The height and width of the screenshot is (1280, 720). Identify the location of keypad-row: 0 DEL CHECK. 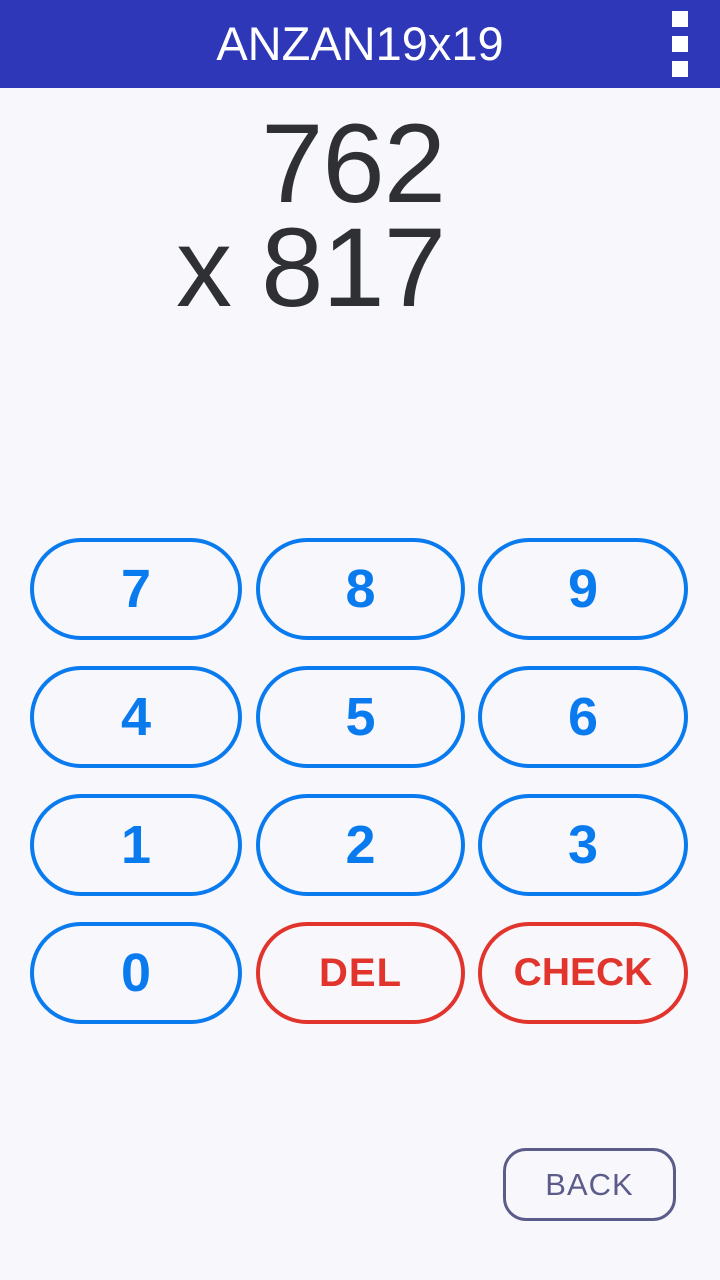
(360, 986).